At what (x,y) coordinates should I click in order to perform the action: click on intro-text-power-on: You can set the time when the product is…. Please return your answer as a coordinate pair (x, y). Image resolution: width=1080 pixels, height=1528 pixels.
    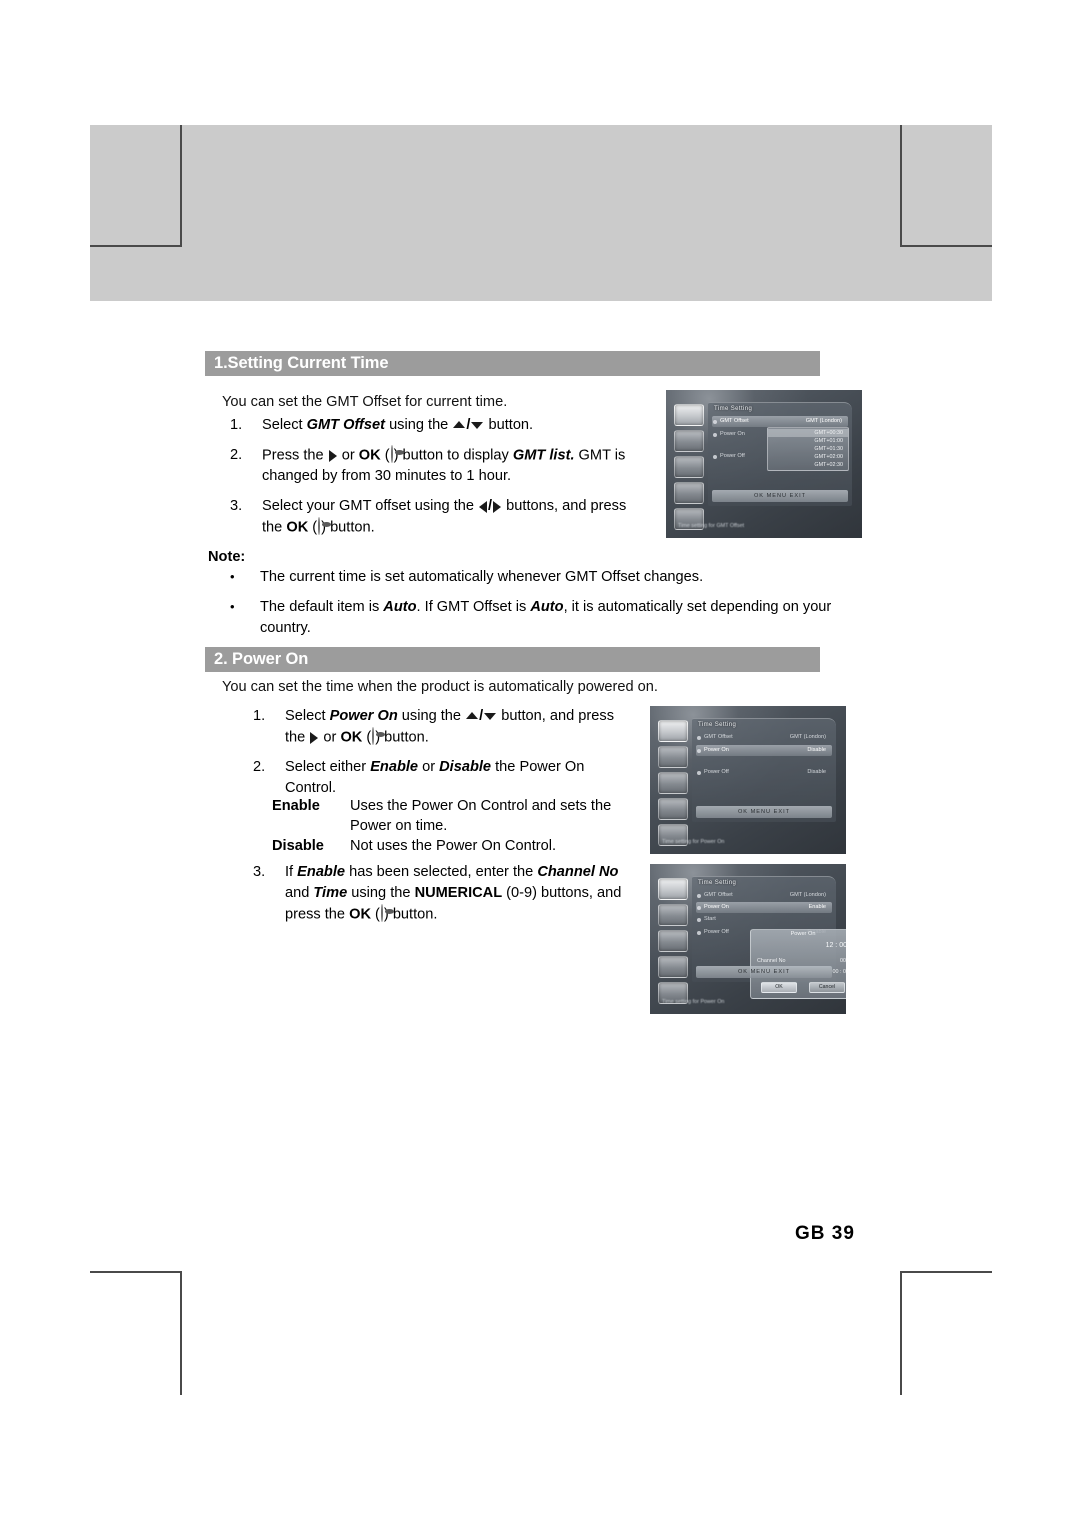
    Looking at the image, I should click on (440, 687).